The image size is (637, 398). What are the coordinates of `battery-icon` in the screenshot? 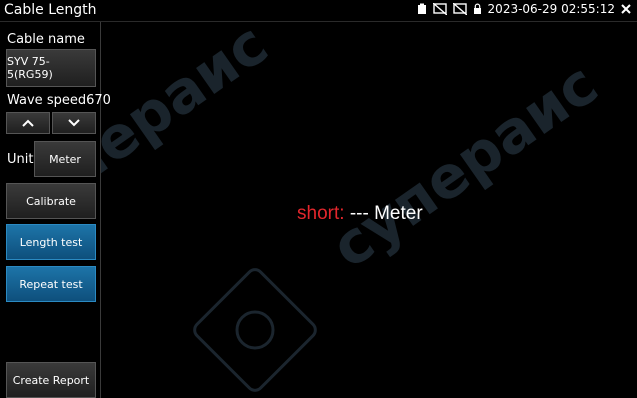 It's located at (422, 9).